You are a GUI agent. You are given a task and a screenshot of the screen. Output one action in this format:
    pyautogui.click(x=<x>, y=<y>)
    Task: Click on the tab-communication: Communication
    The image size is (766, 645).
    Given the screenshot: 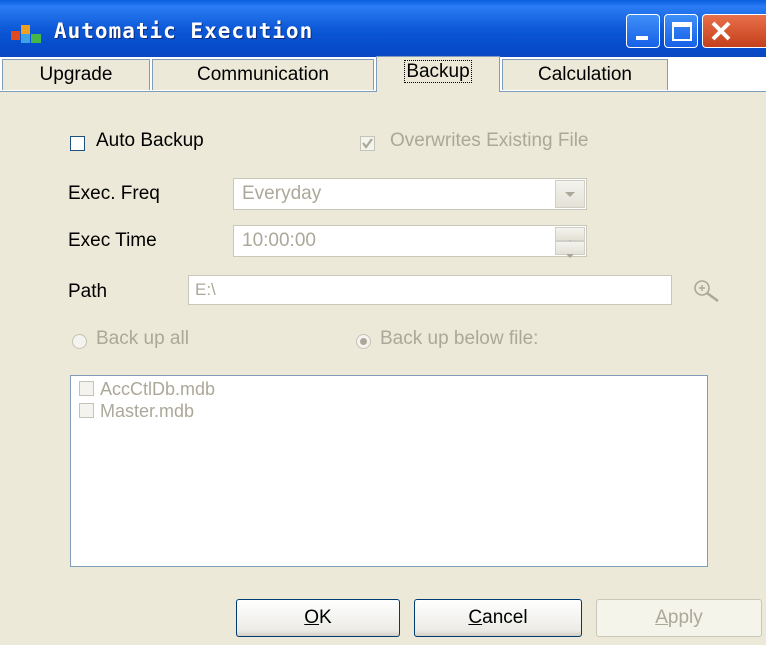 What is the action you would take?
    pyautogui.click(x=263, y=74)
    